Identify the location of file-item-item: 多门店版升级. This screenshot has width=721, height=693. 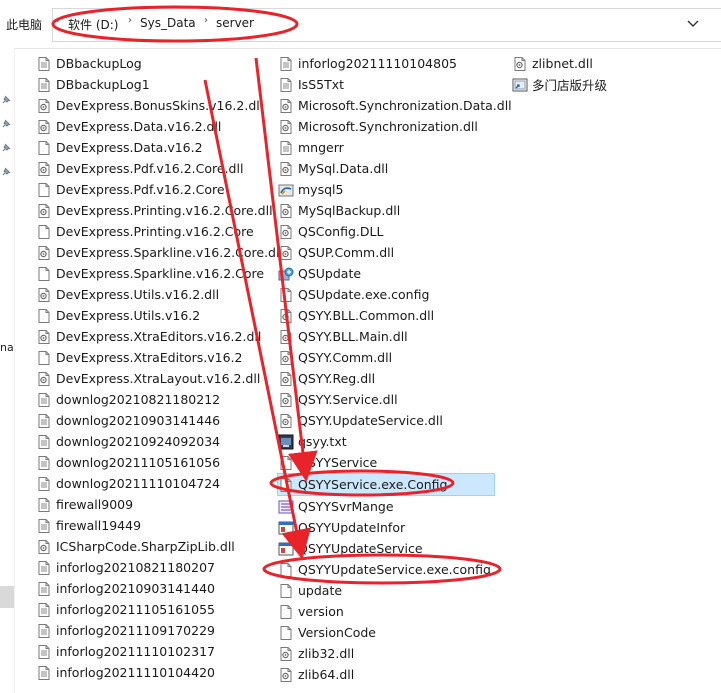
(616, 84).